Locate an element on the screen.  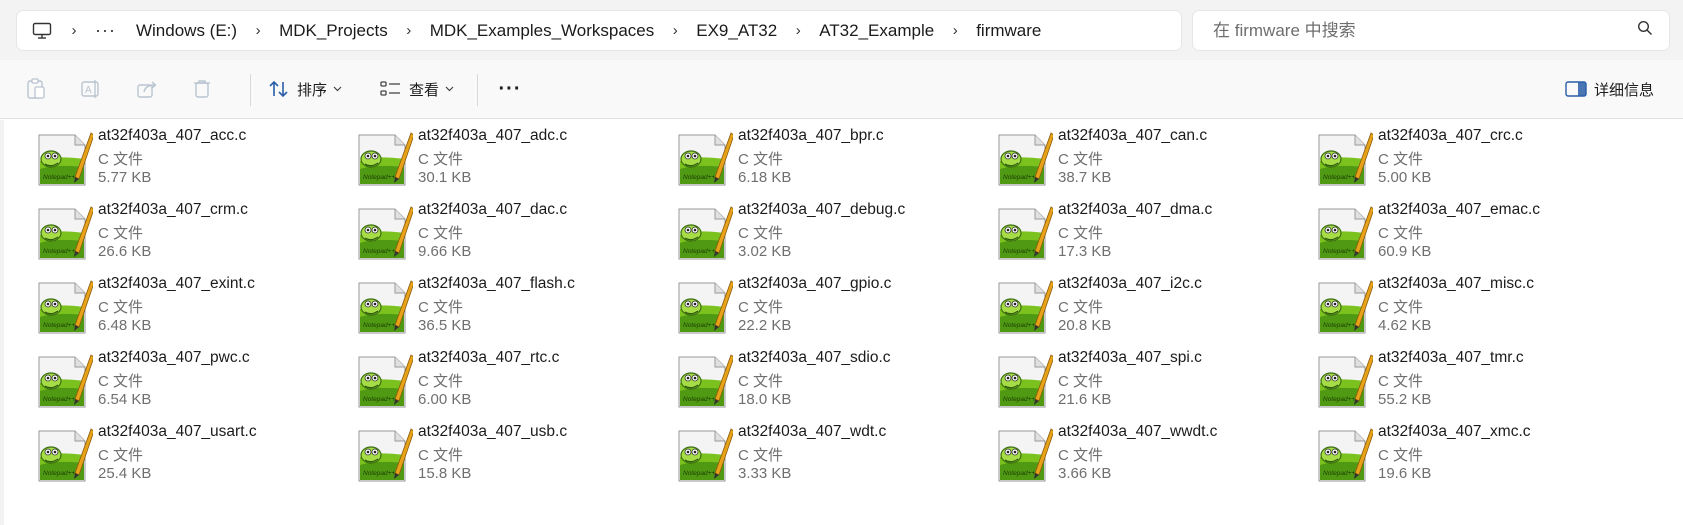
breadcrumb-item-firmware: firmware is located at coordinates (1008, 31).